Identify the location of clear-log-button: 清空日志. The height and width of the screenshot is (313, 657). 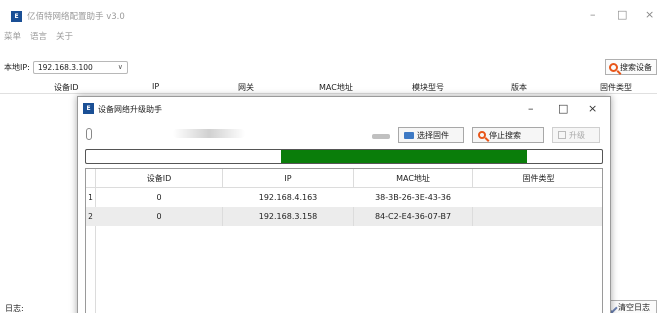
(630, 306).